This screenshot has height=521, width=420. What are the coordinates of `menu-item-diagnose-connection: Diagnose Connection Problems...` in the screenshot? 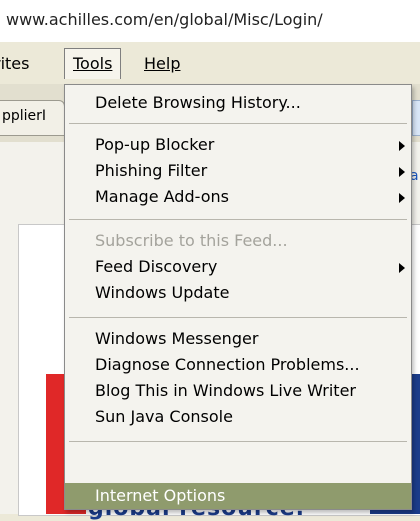 It's located at (227, 365).